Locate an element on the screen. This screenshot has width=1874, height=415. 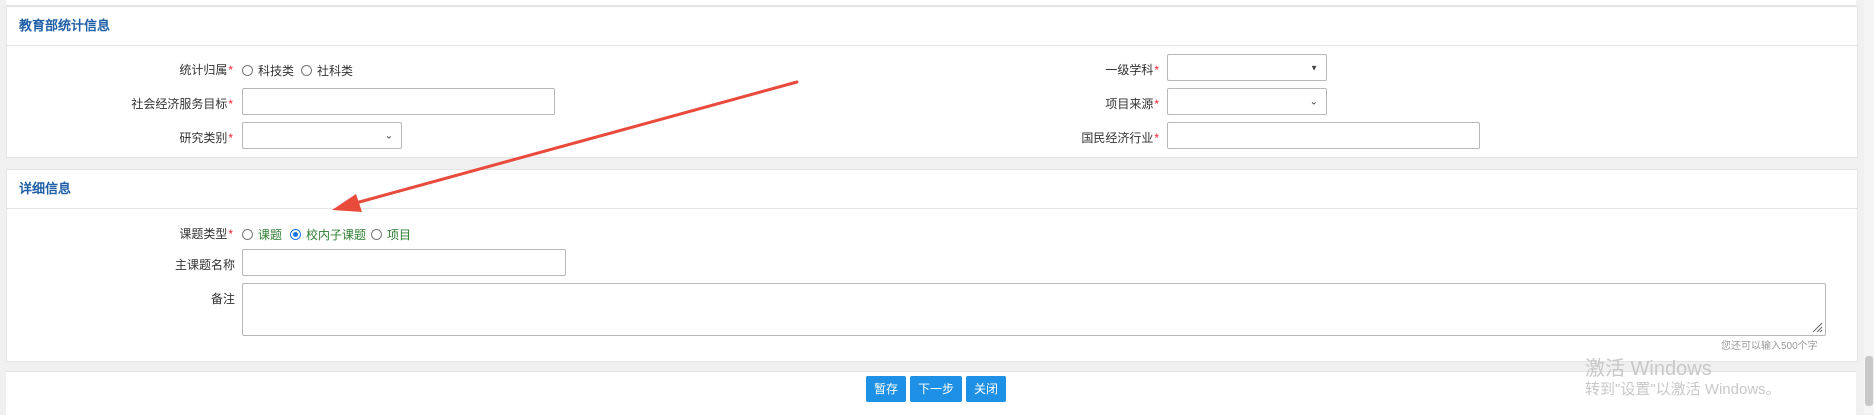
topic-type-option-project: 项目 is located at coordinates (391, 234).